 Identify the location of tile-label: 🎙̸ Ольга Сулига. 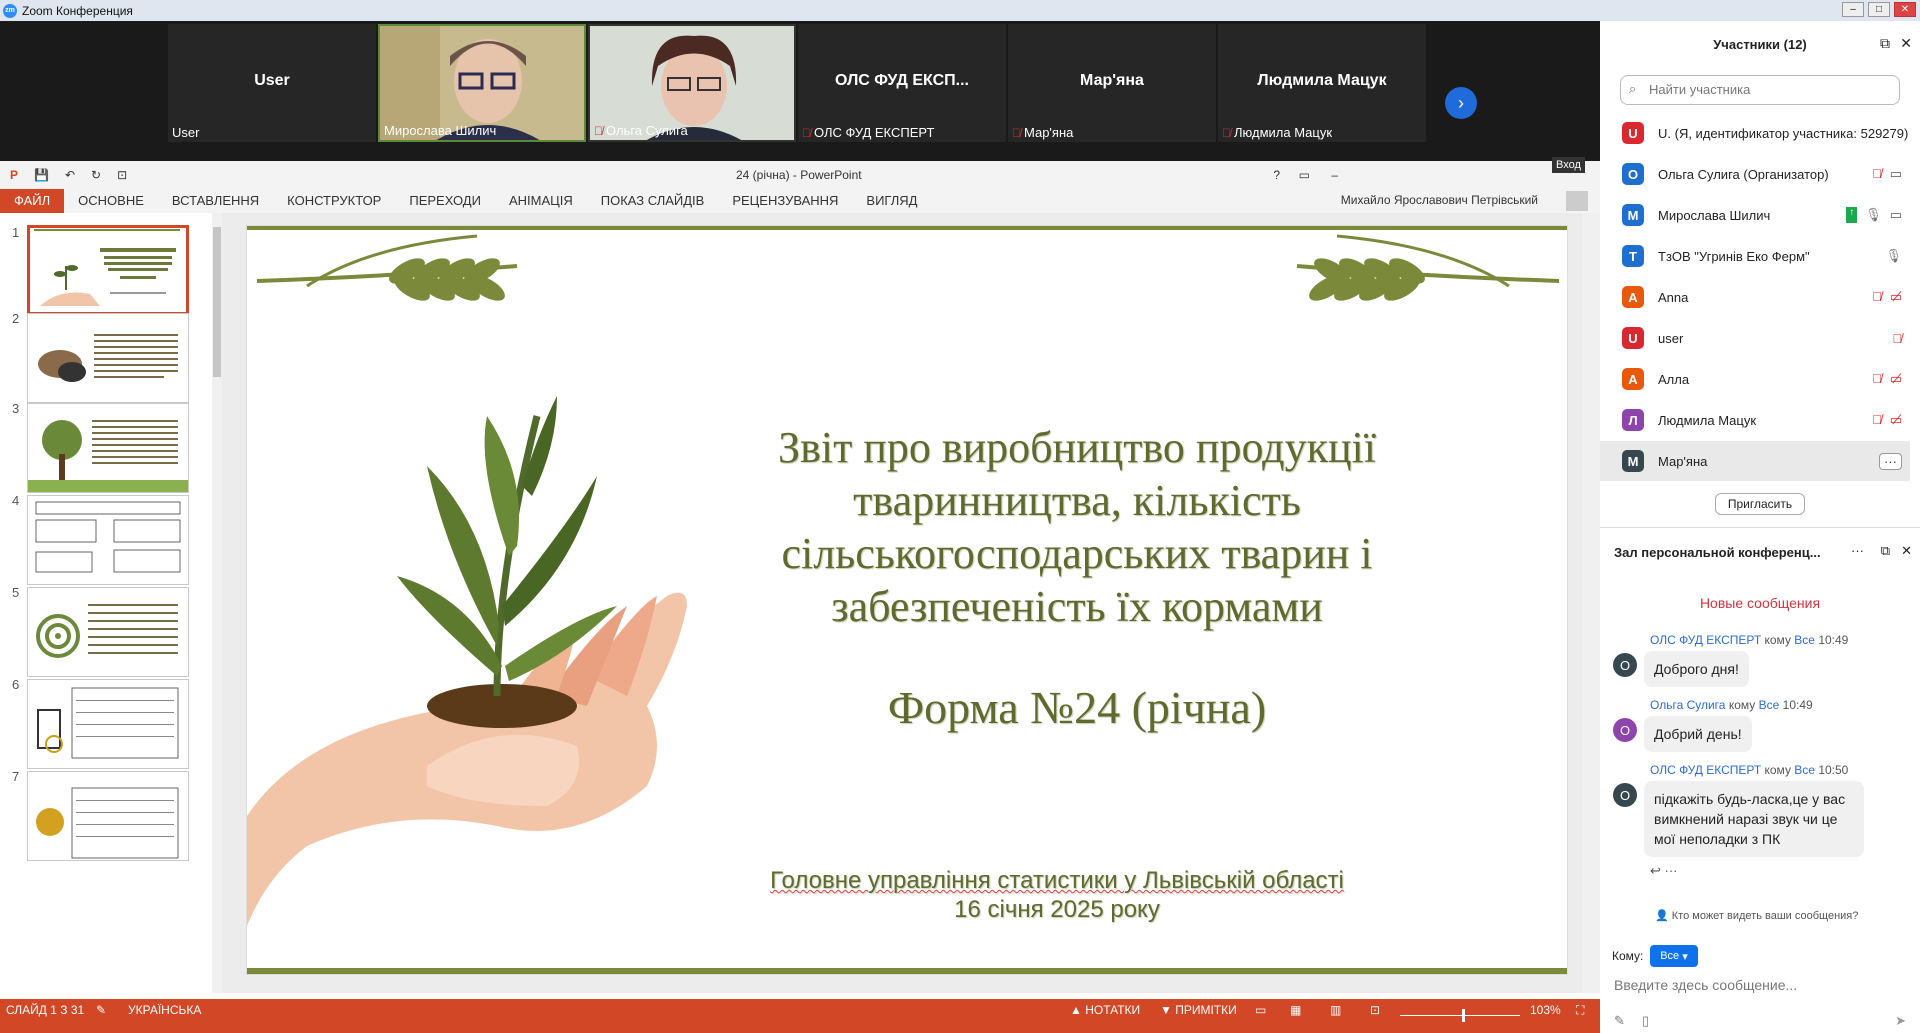
(641, 130).